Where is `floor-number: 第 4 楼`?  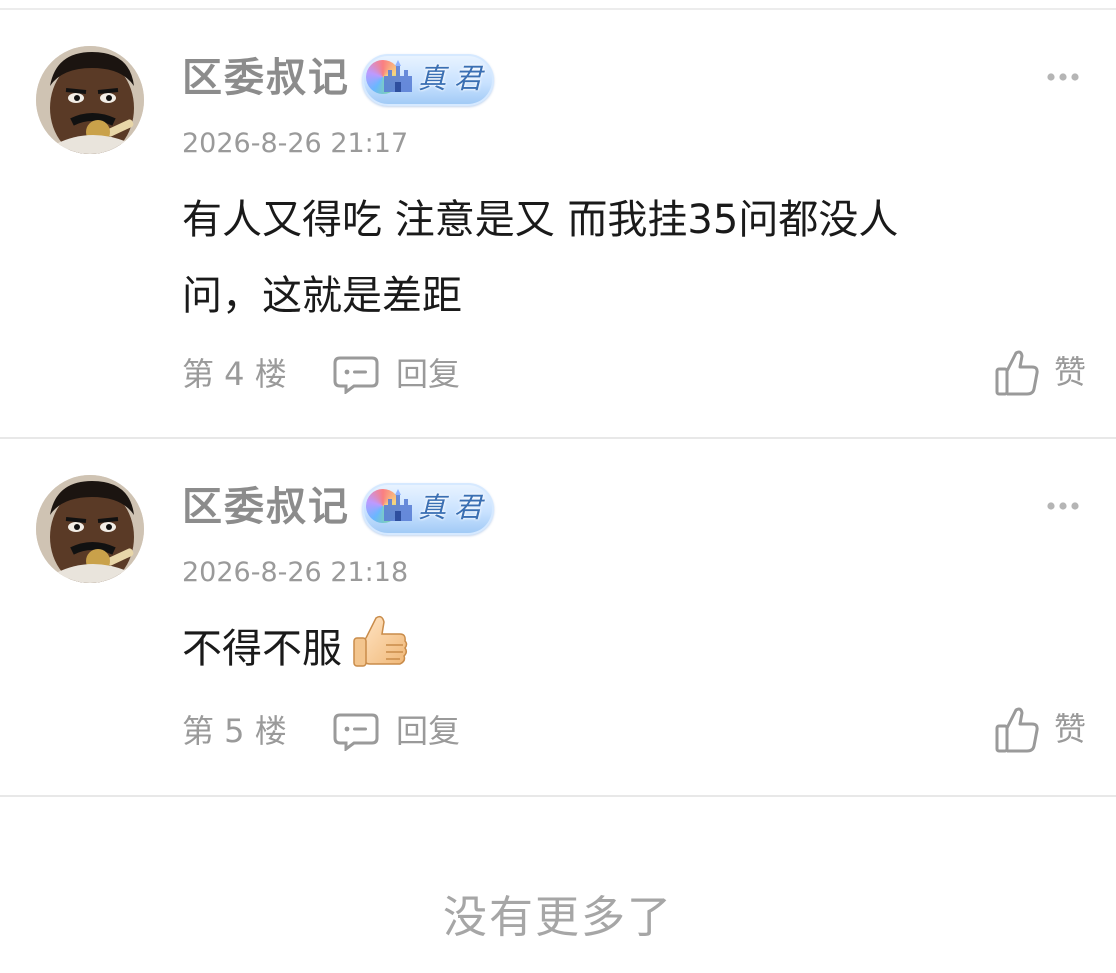 floor-number: 第 4 楼 is located at coordinates (234, 374).